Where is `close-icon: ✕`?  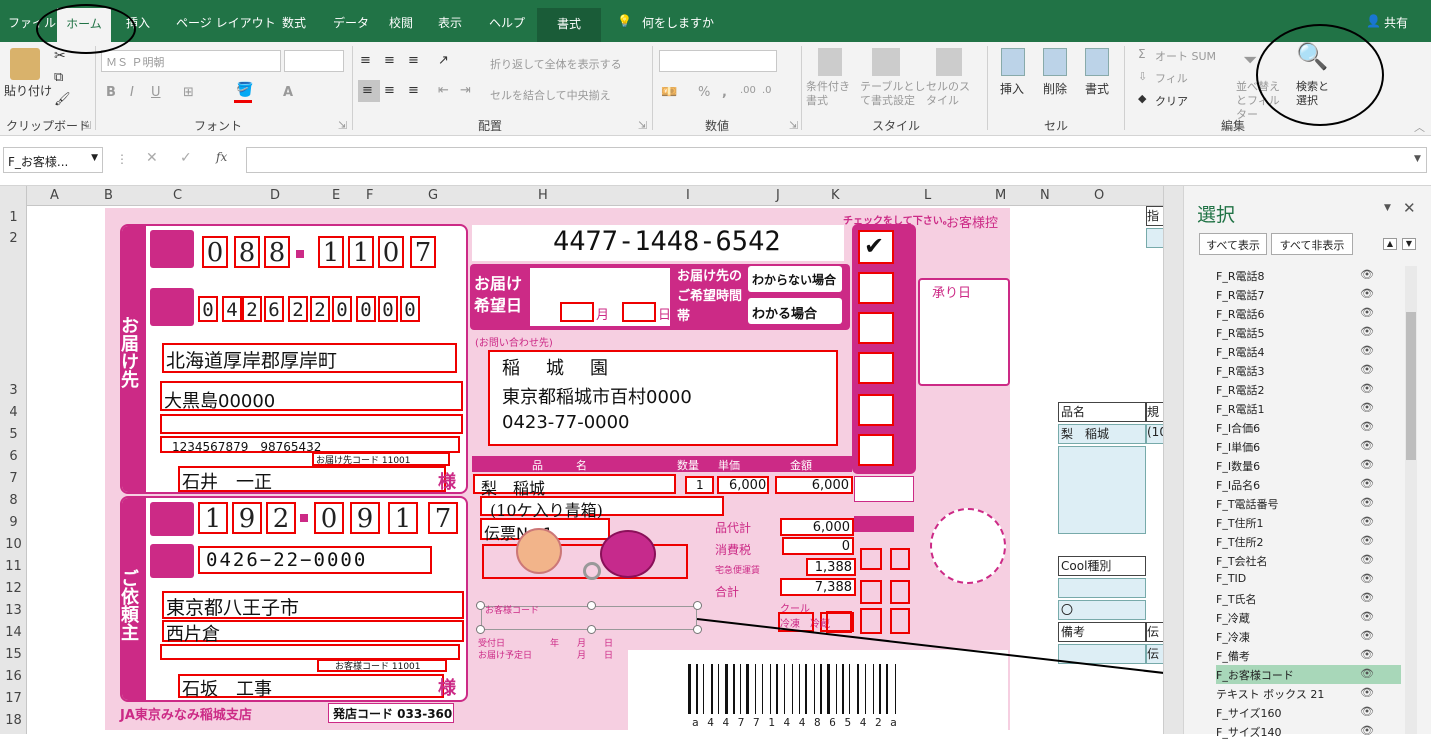 close-icon: ✕ is located at coordinates (1409, 208).